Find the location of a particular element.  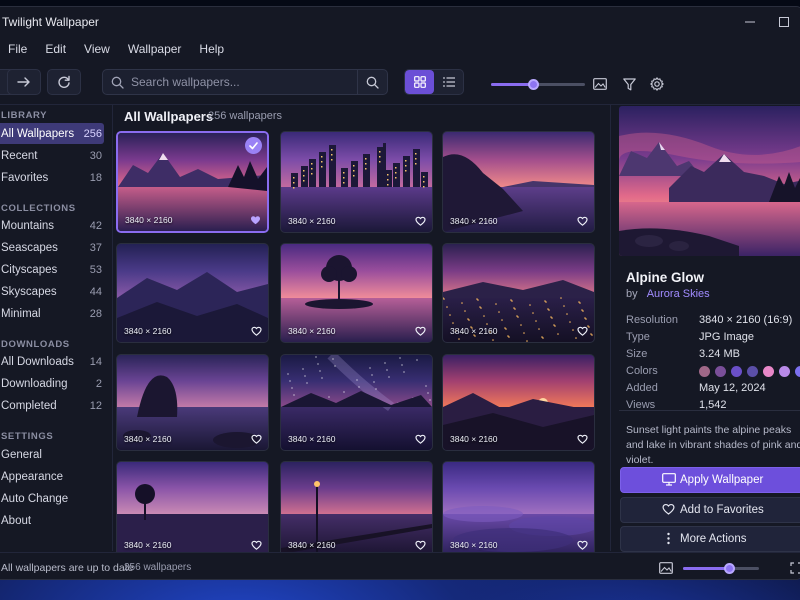

sidebar-item-skyscapes: Skyscapes 44 is located at coordinates (52, 291).